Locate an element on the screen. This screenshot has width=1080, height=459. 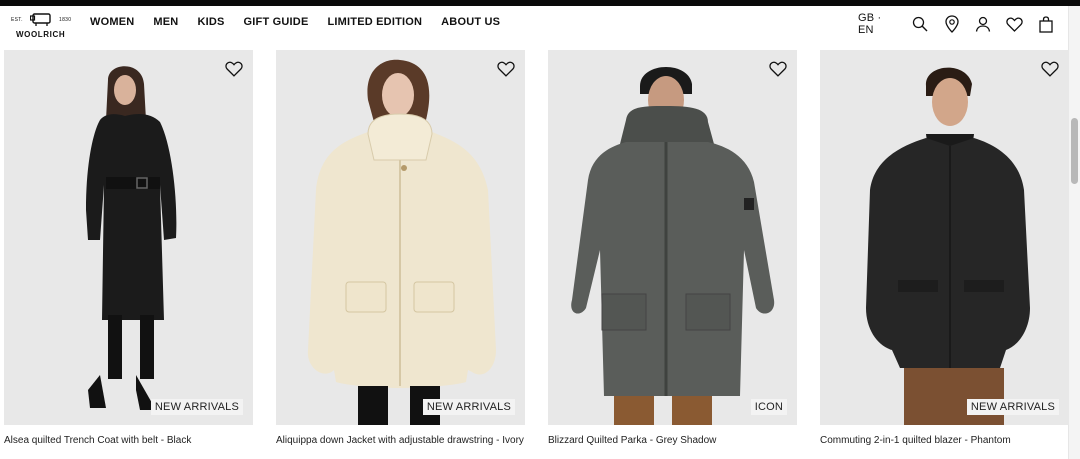
nav-limited-edition: LIMITED EDITION is located at coordinates (374, 22).